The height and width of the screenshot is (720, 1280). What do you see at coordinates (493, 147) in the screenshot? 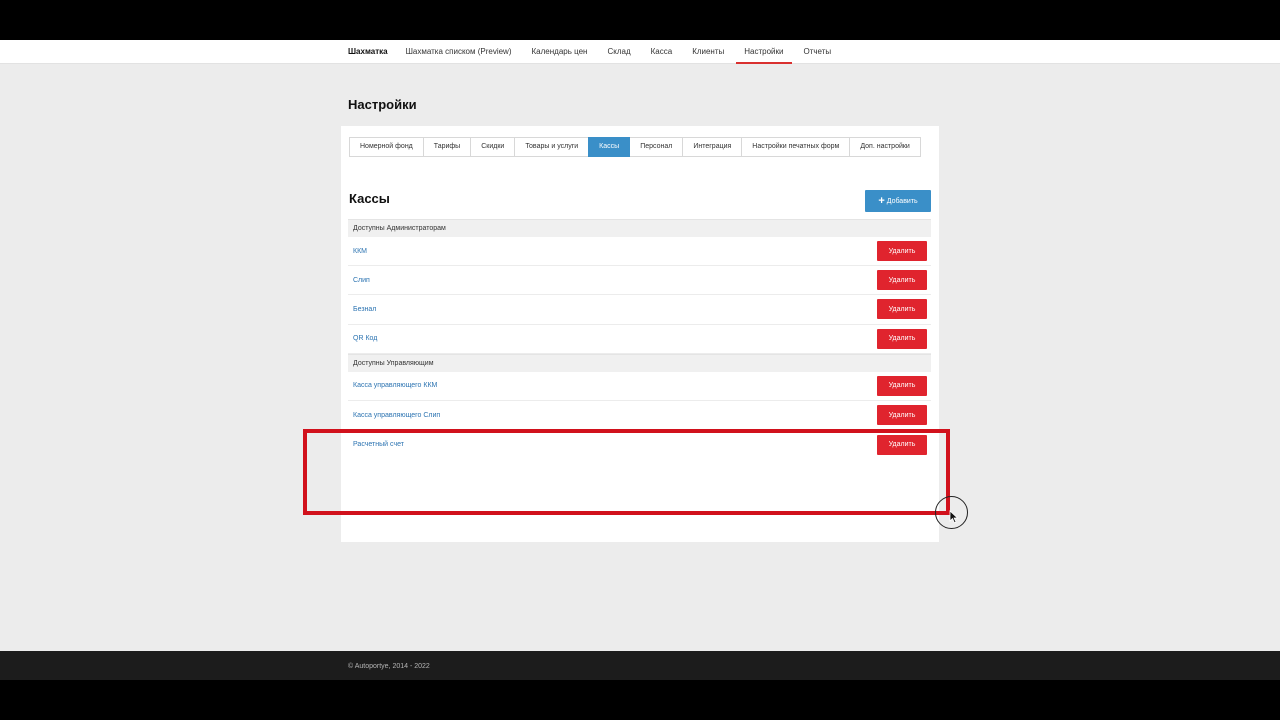
I see `tab-discounts: Скидки` at bounding box center [493, 147].